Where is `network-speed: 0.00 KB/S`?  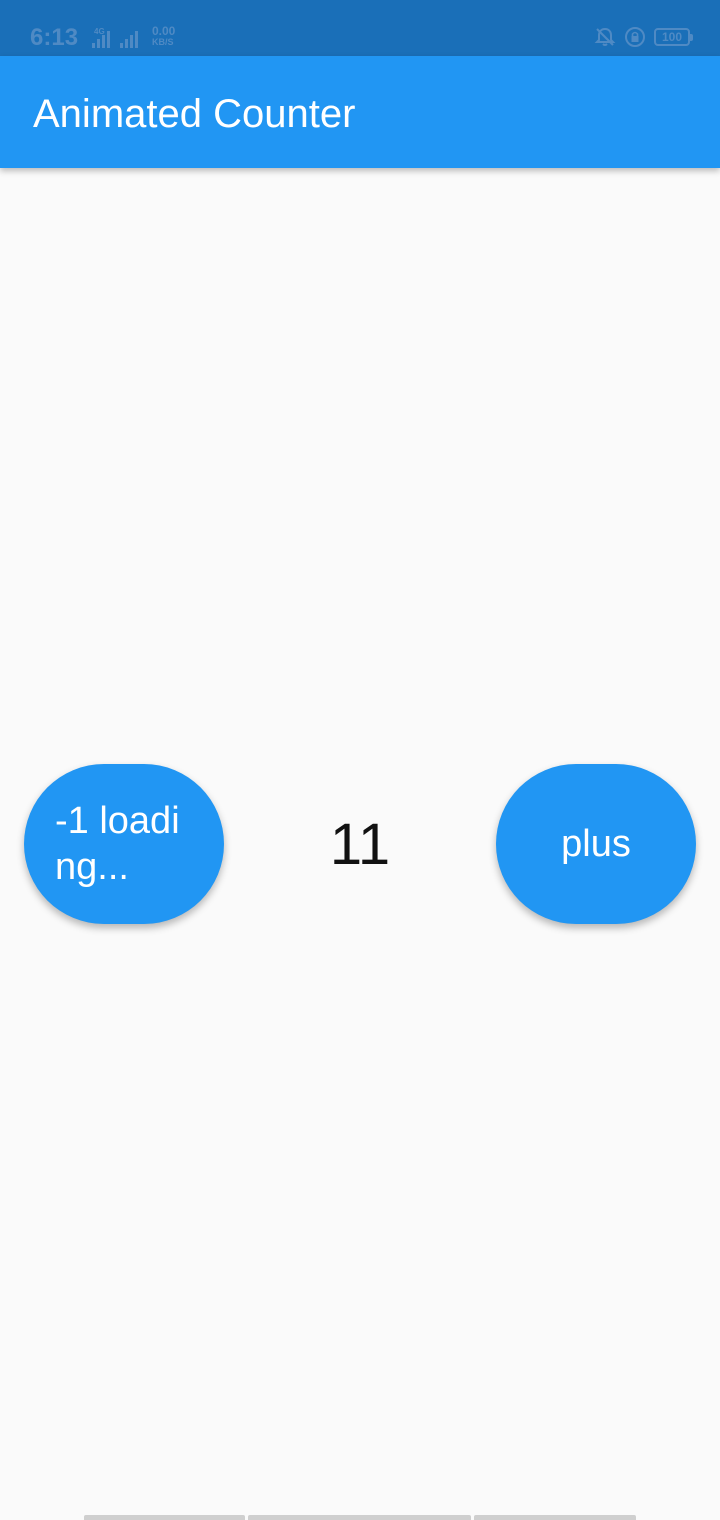 network-speed: 0.00 KB/S is located at coordinates (164, 36).